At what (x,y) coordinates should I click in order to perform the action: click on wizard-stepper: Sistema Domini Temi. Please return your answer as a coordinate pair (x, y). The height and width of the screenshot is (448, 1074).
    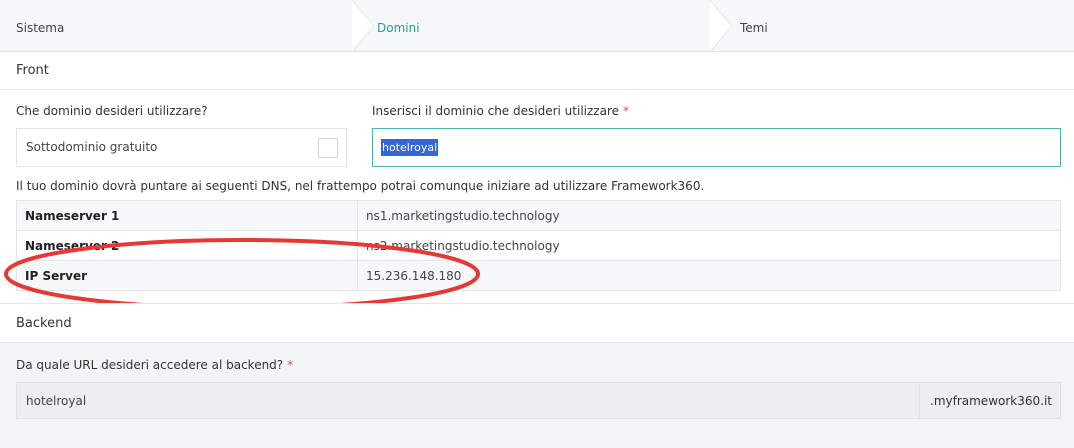
    Looking at the image, I should click on (537, 26).